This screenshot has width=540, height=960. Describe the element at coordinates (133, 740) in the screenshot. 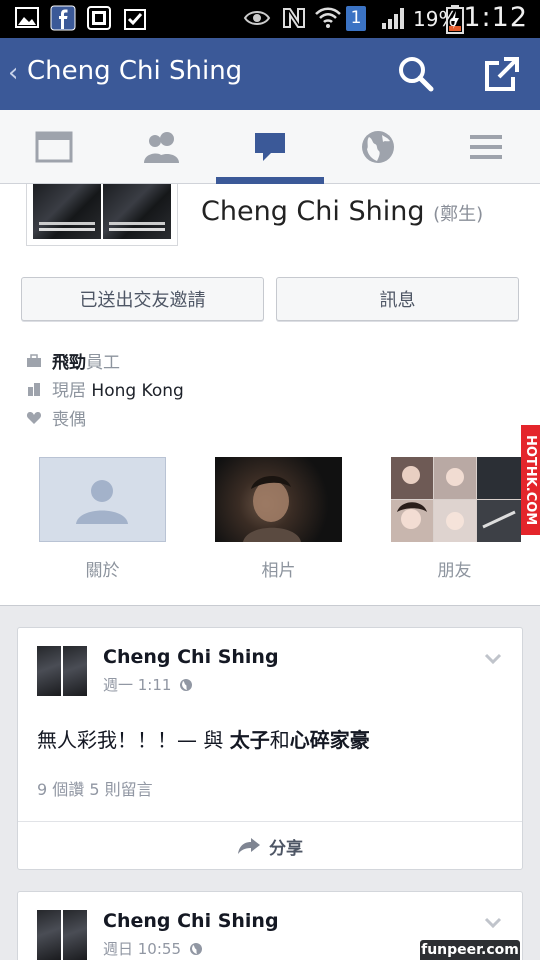

I see `post-text-main: 無人彩我！！！— 與` at that location.